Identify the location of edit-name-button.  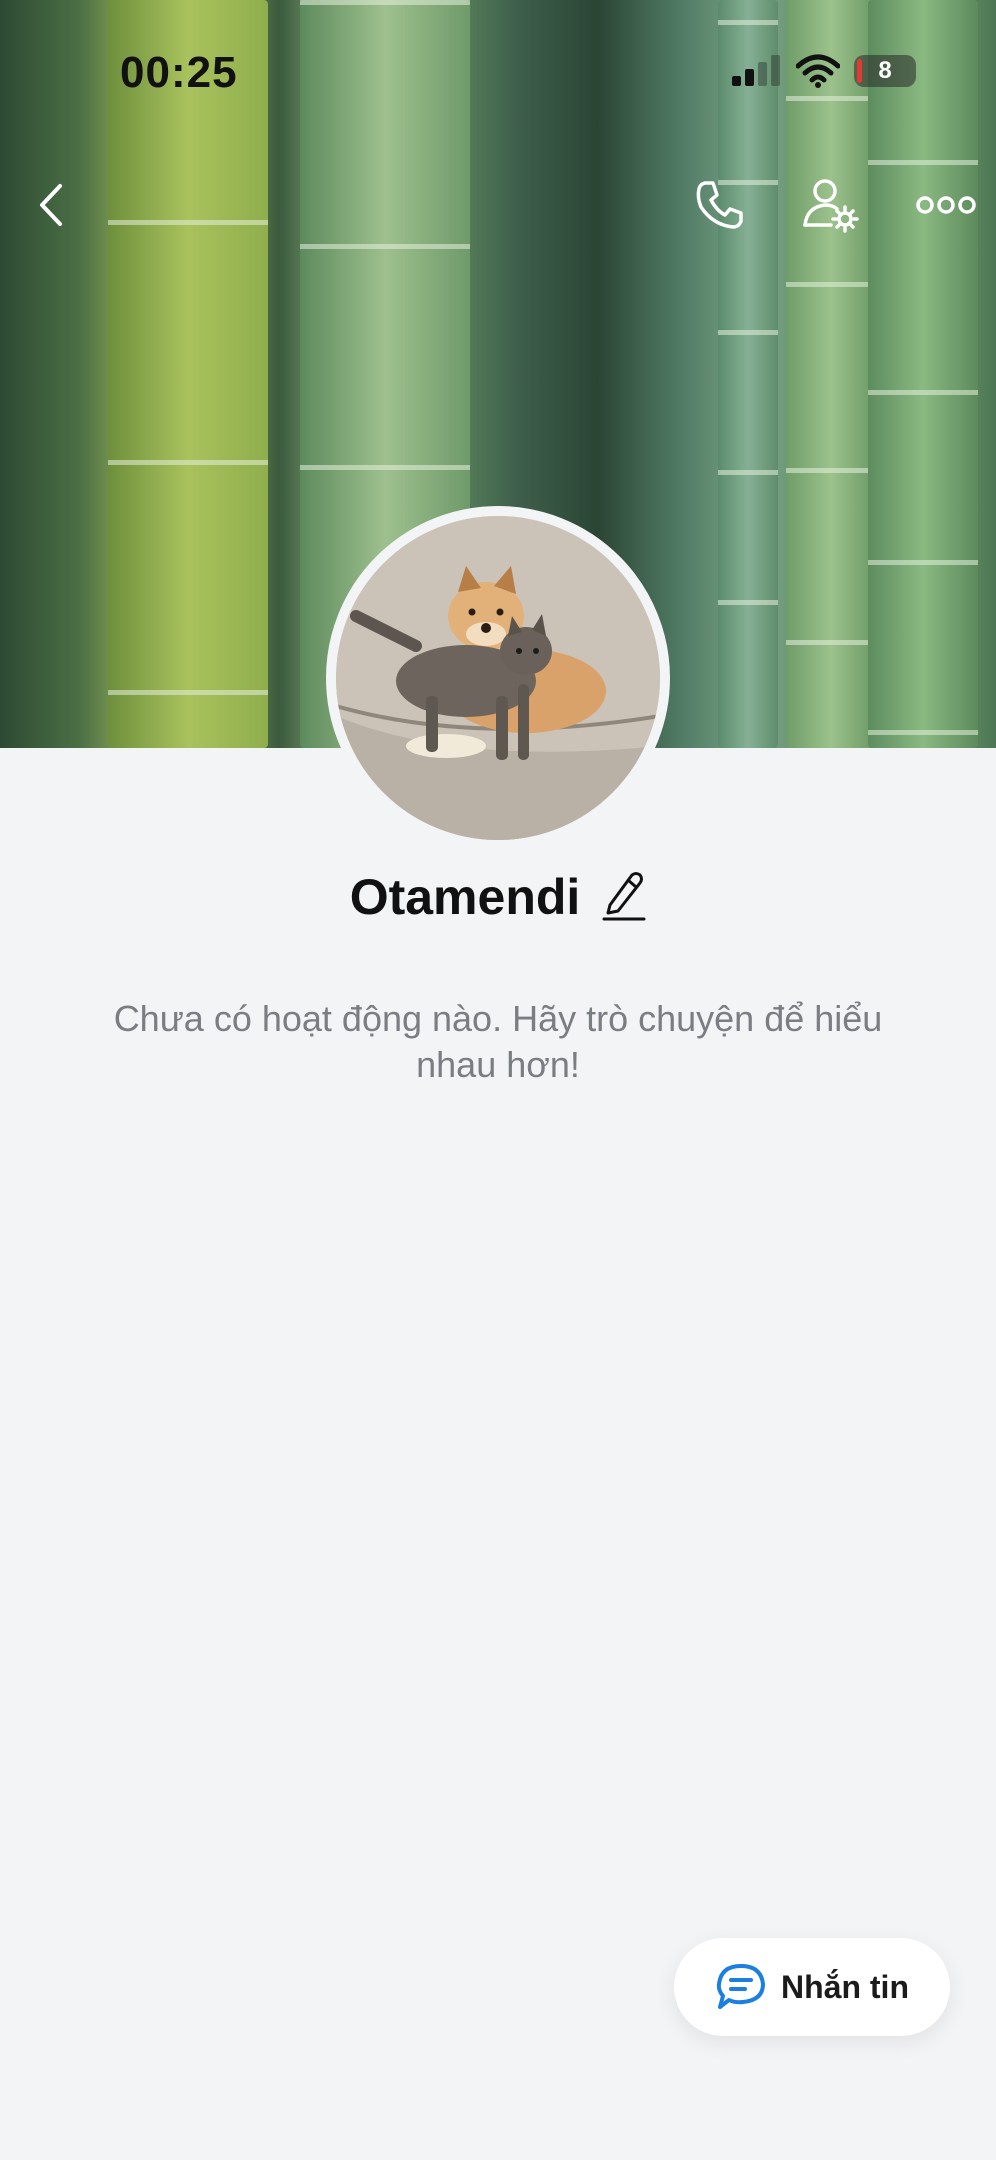
(623, 897).